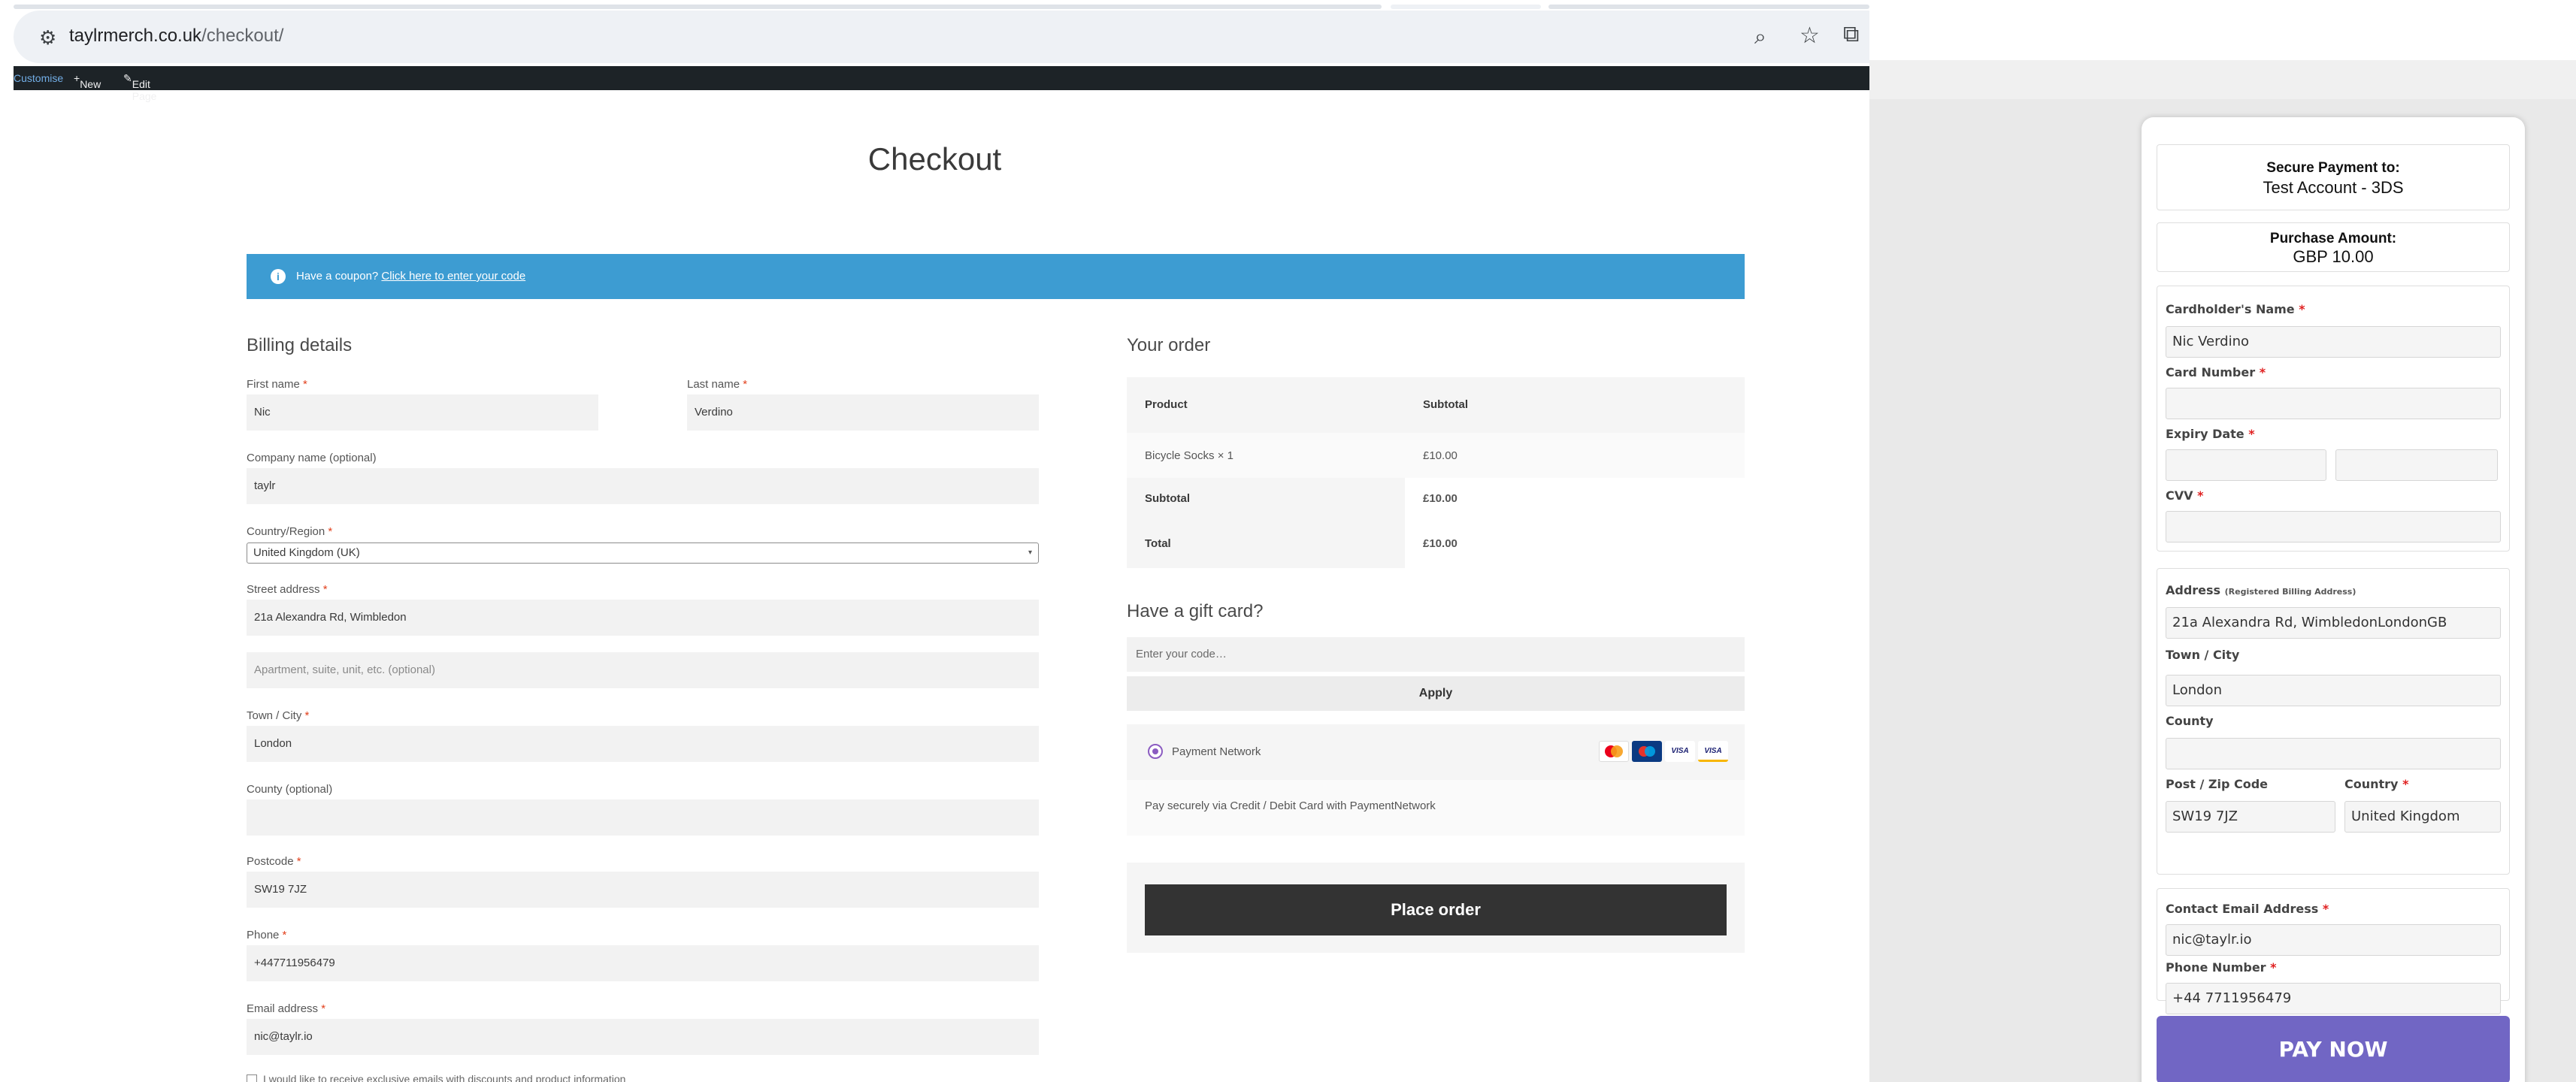 The height and width of the screenshot is (1082, 2576). Describe the element at coordinates (38, 78) in the screenshot. I see `admin-customise-link: Customise` at that location.